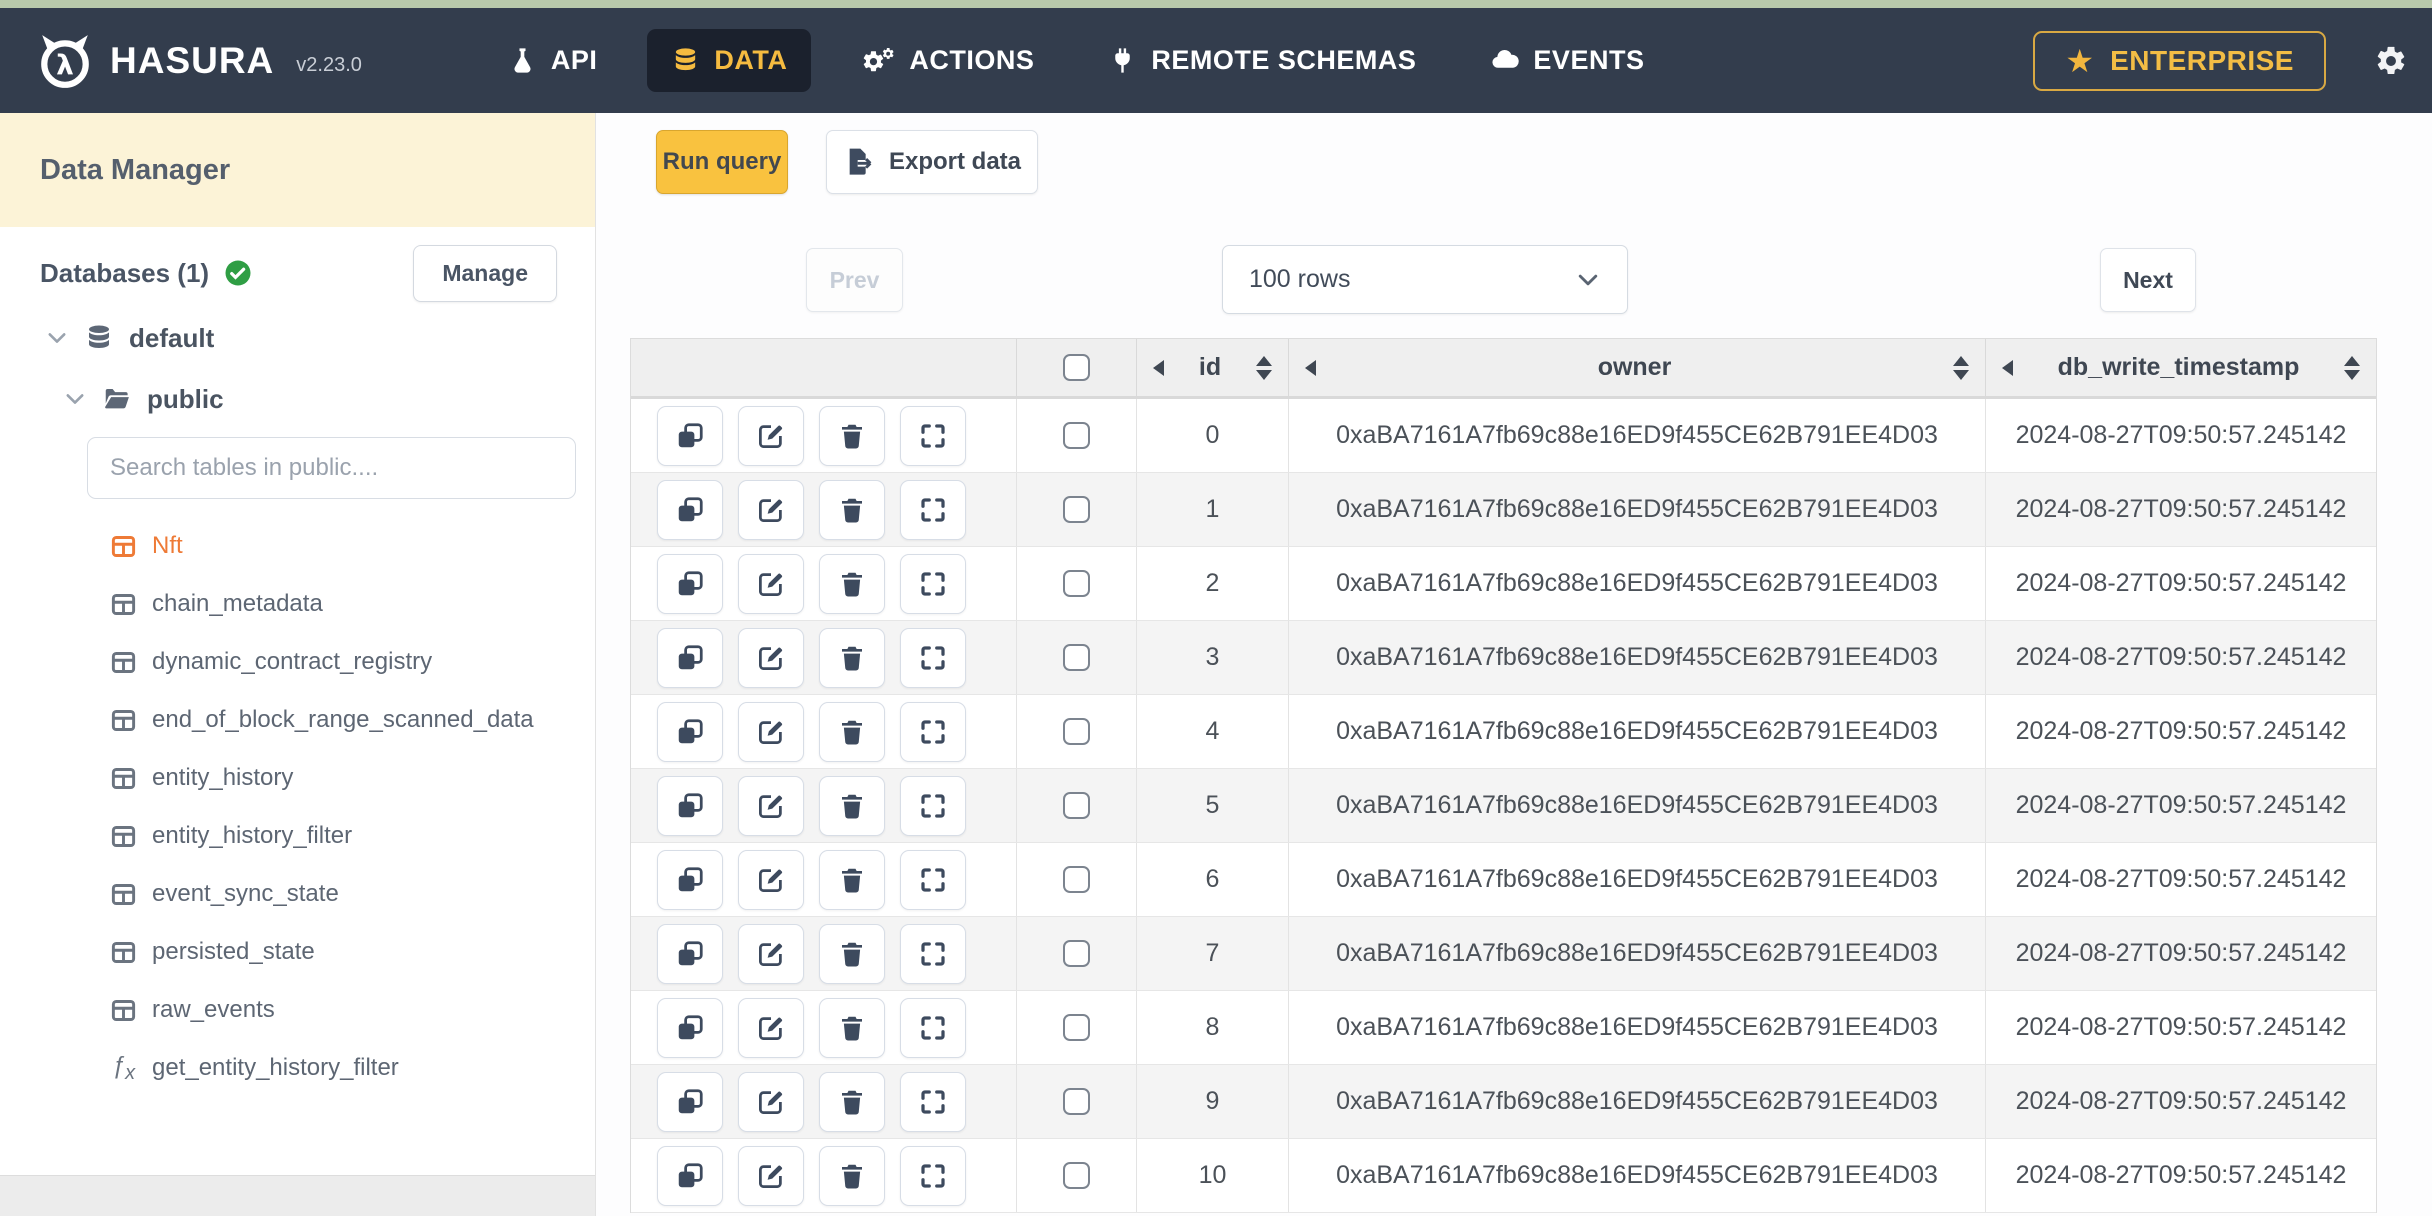 This screenshot has width=2432, height=1216. I want to click on sidebar-table-item: ƒx entity_history_filter, so click(297, 836).